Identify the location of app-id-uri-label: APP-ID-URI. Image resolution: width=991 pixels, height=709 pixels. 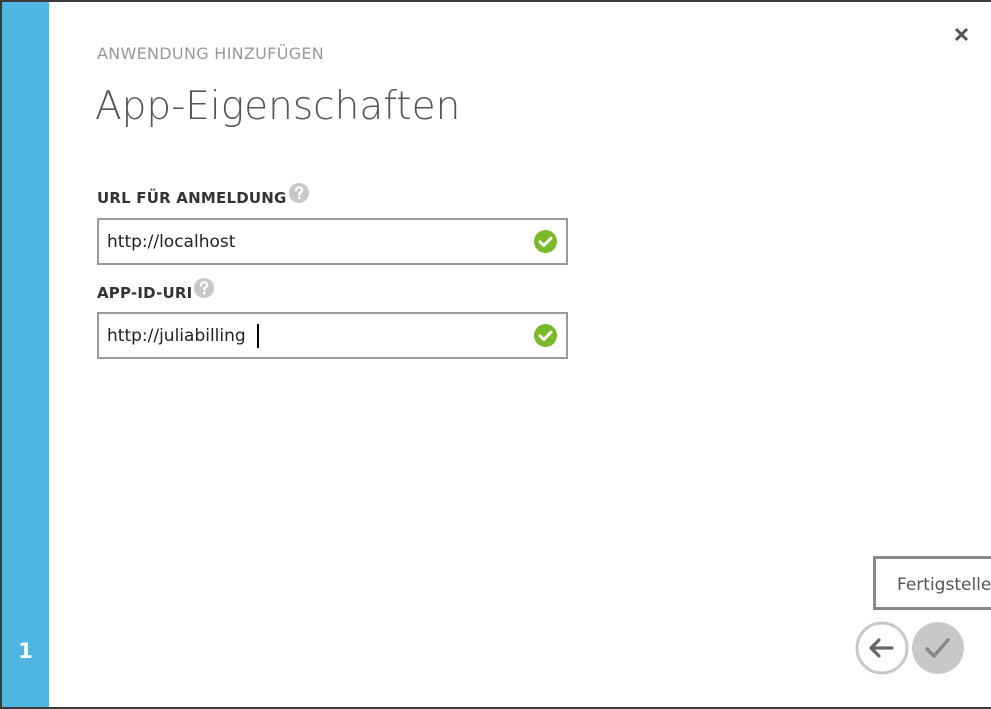
(156, 290).